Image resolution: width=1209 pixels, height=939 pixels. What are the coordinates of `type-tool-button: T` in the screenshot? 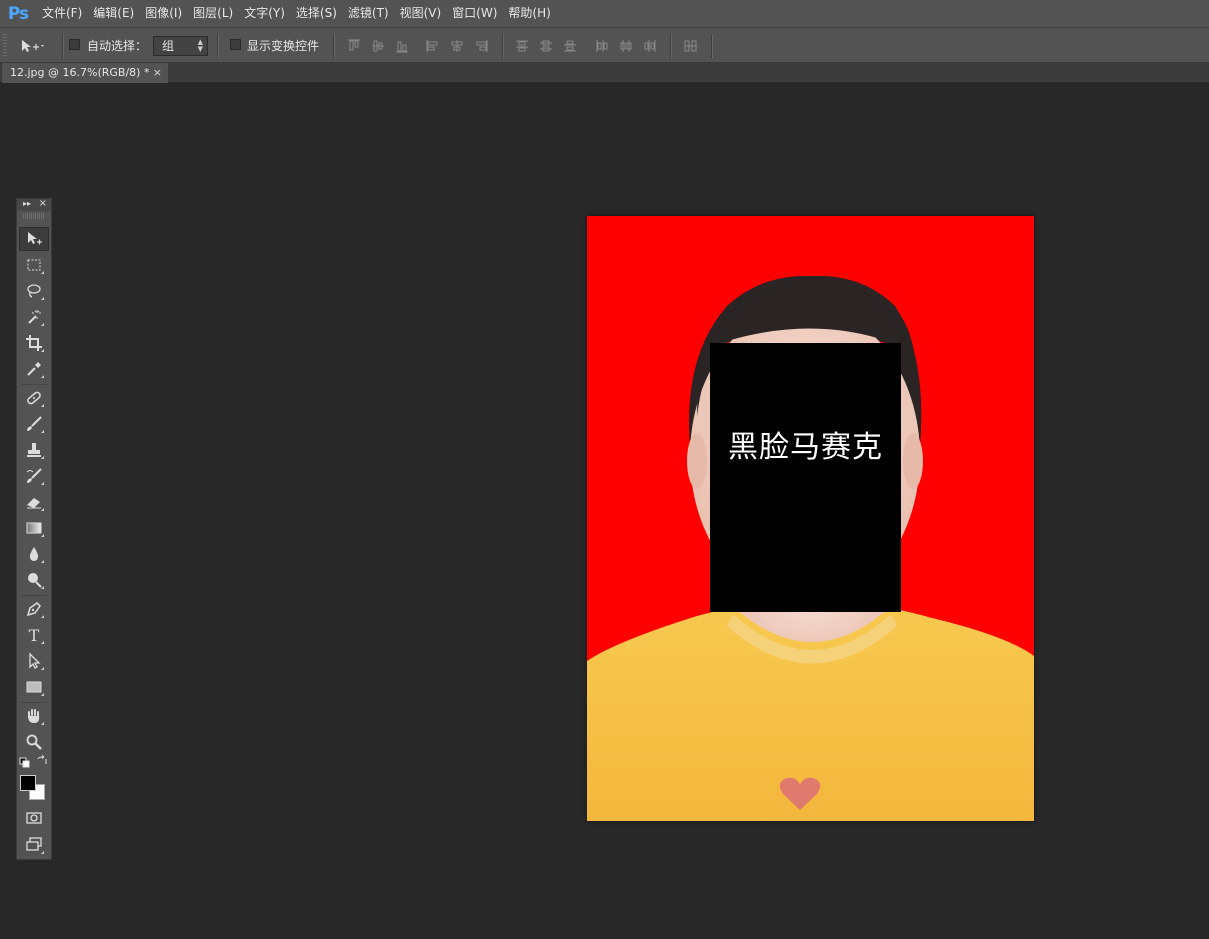 It's located at (34, 635).